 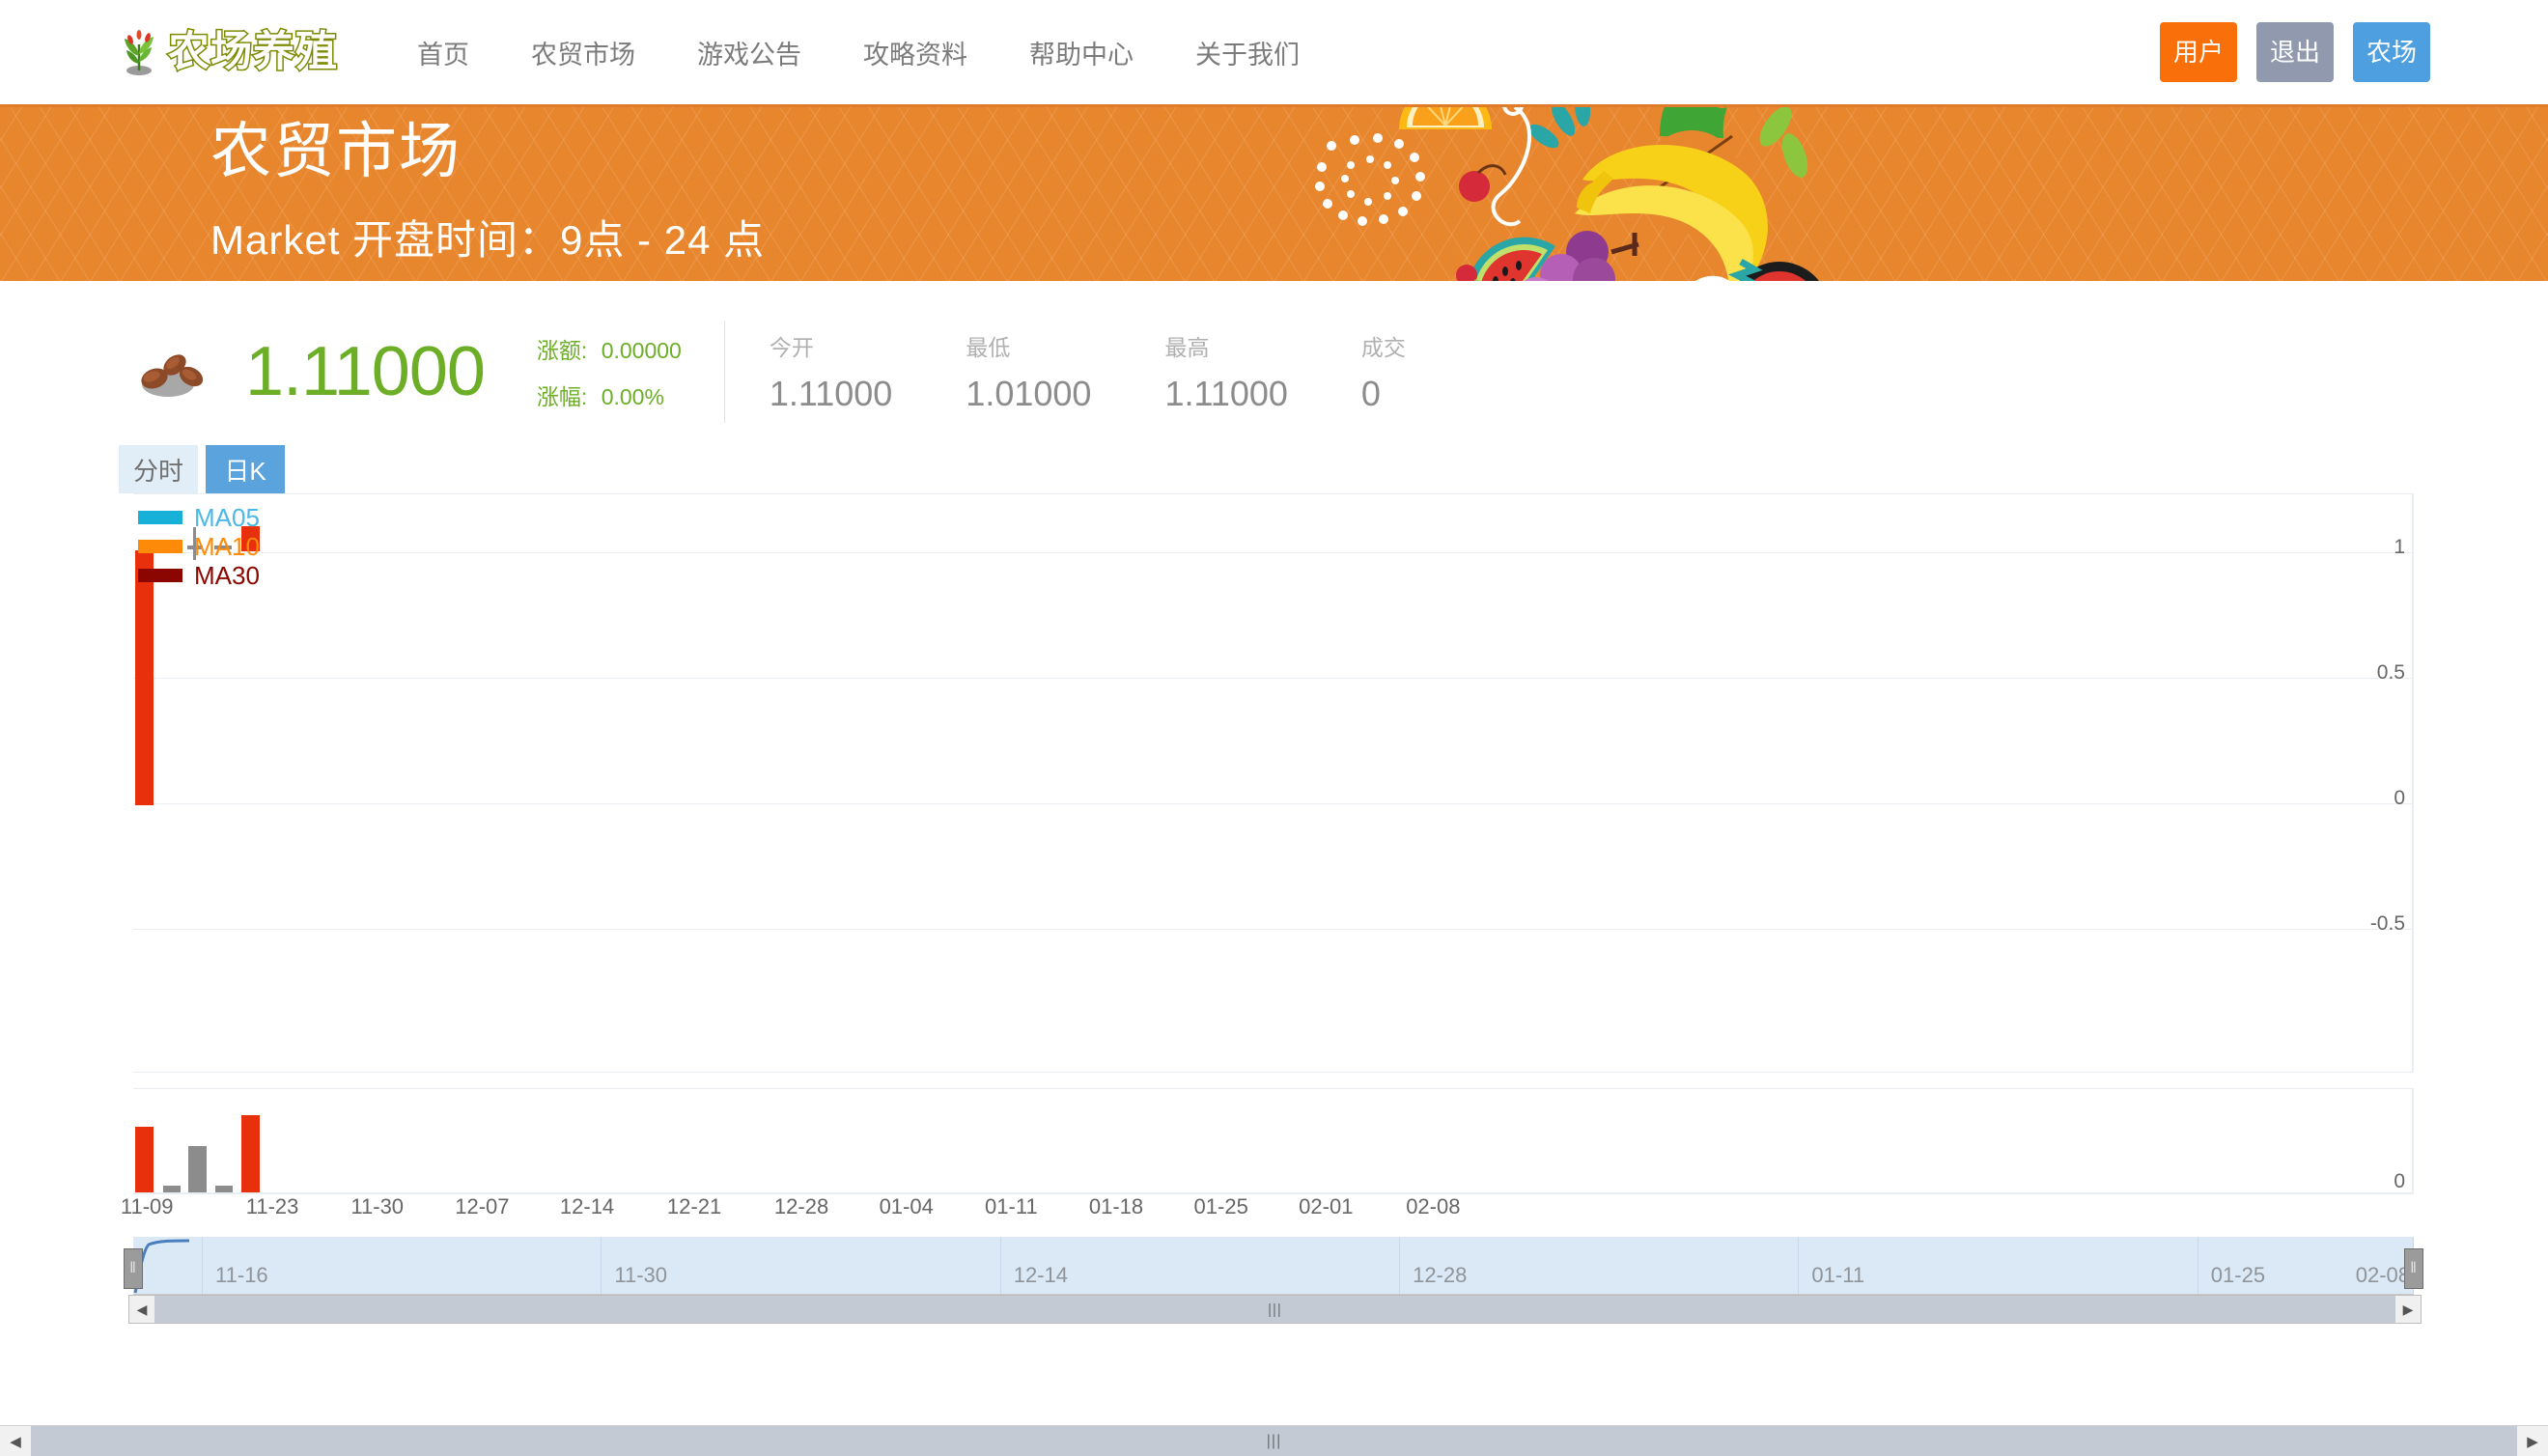 What do you see at coordinates (1441, 1275) in the screenshot?
I see `data-zoom-tick-12-28: 12-28` at bounding box center [1441, 1275].